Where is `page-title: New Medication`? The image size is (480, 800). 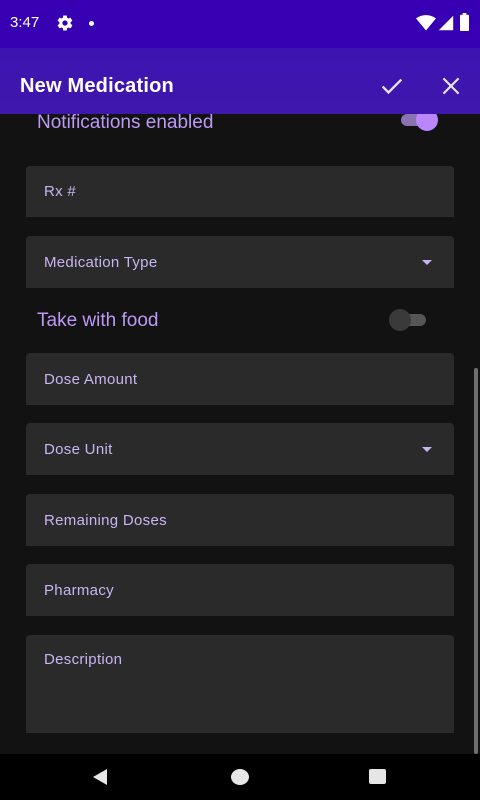 page-title: New Medication is located at coordinates (97, 86).